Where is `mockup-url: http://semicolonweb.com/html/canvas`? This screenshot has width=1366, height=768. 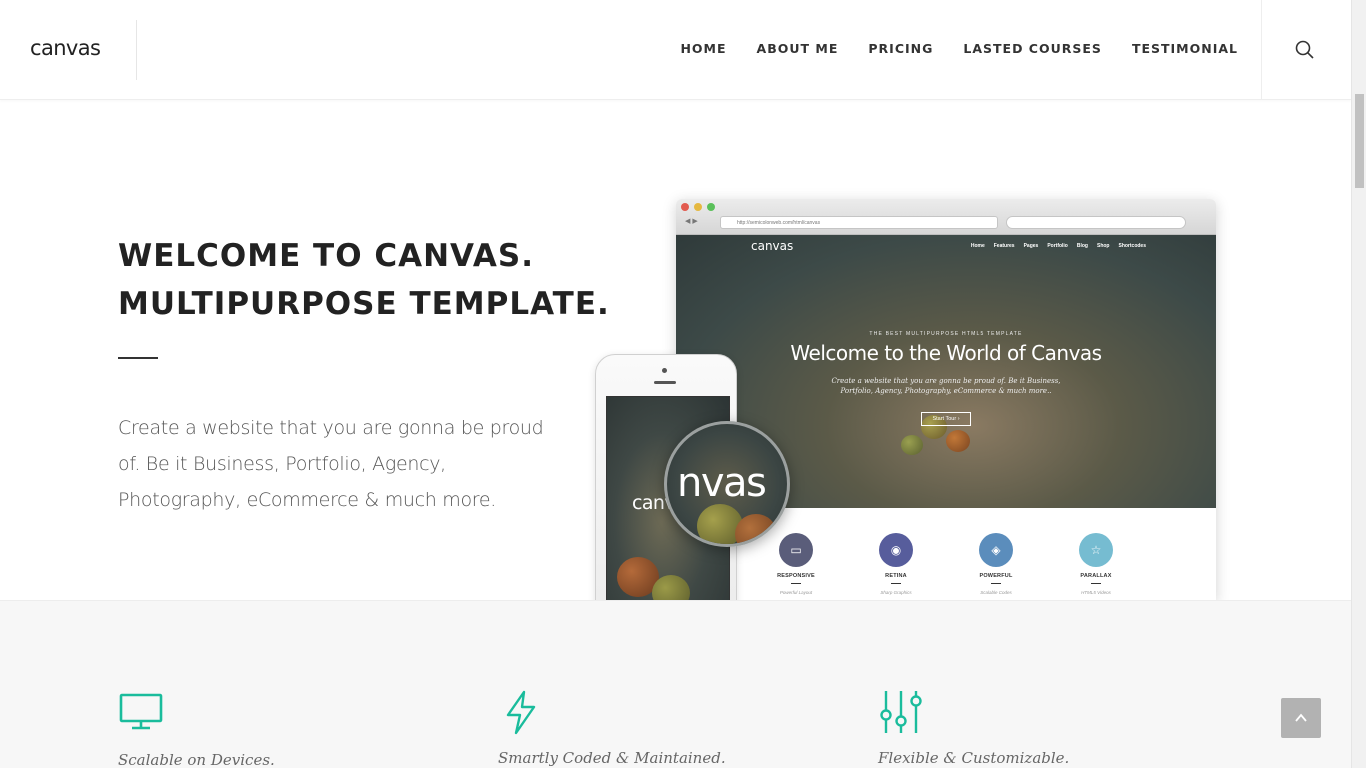
mockup-url: http://semicolonweb.com/html/canvas is located at coordinates (859, 222).